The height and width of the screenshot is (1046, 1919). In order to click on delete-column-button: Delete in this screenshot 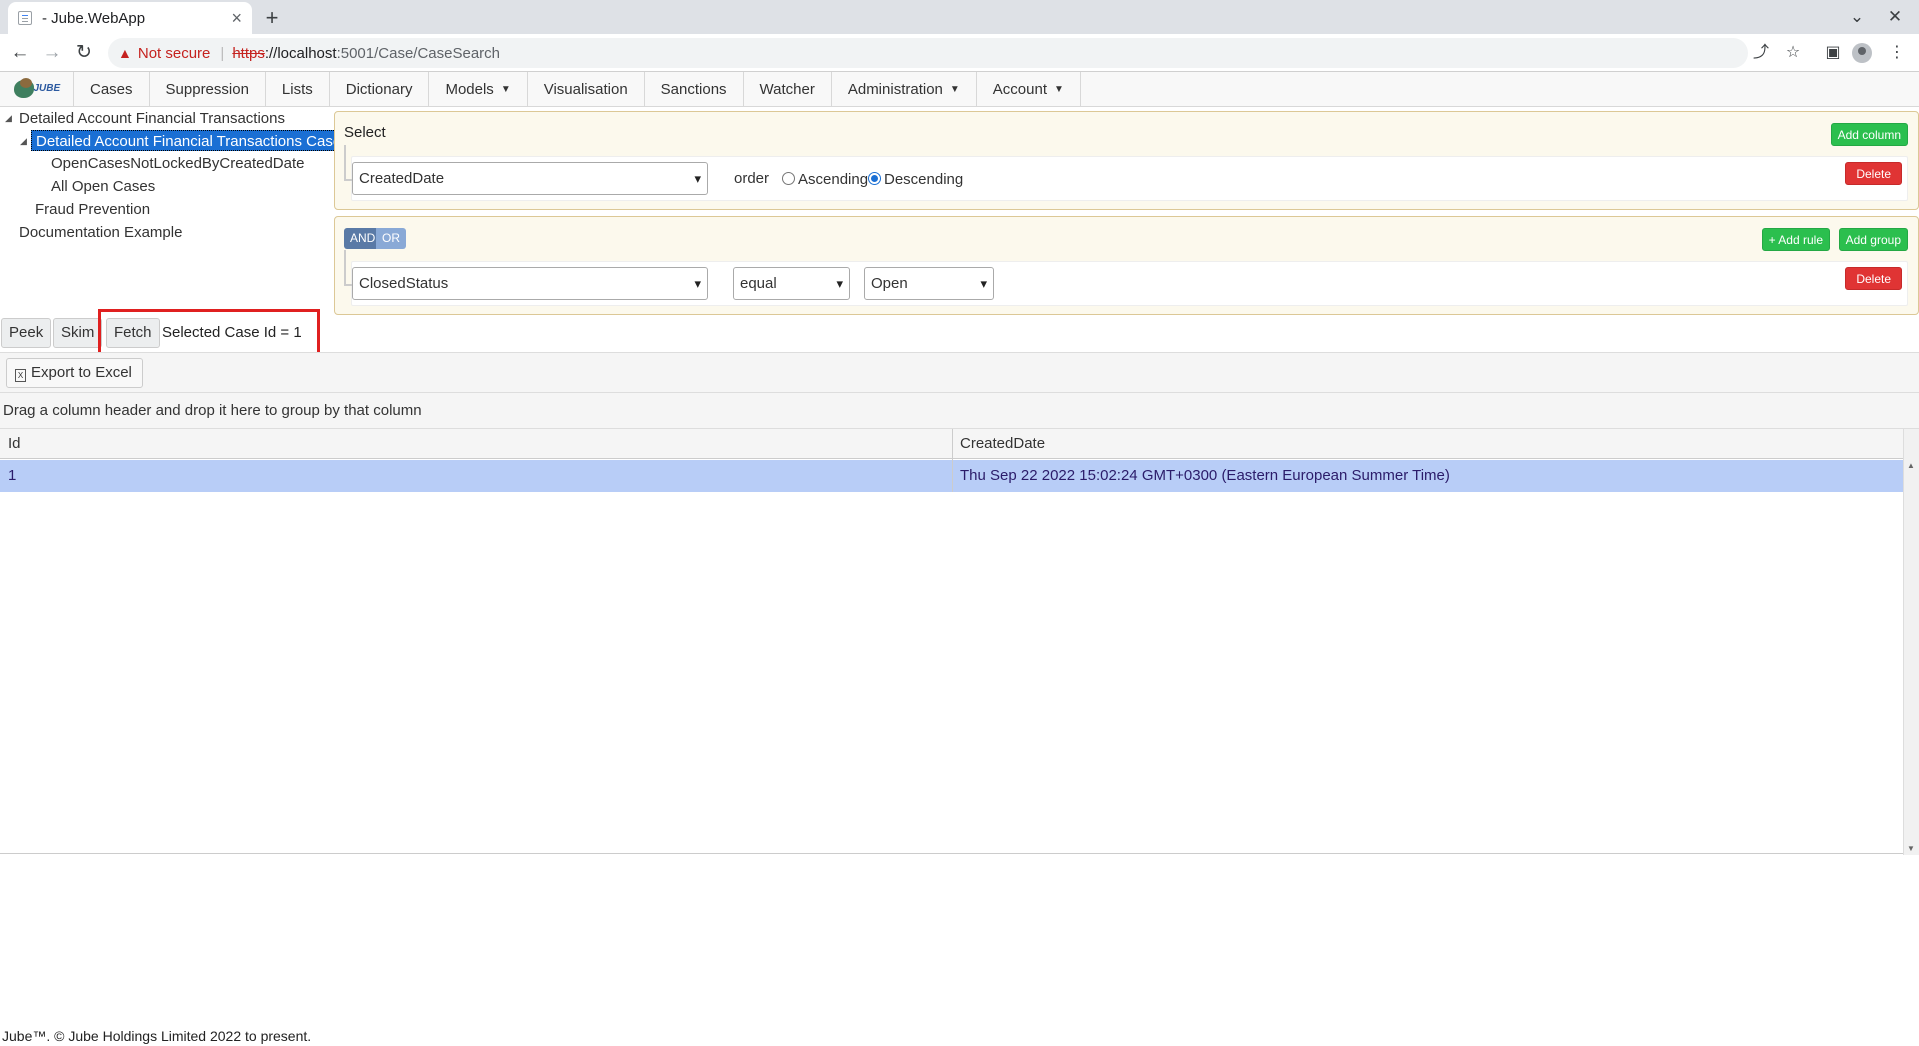, I will do `click(1873, 173)`.